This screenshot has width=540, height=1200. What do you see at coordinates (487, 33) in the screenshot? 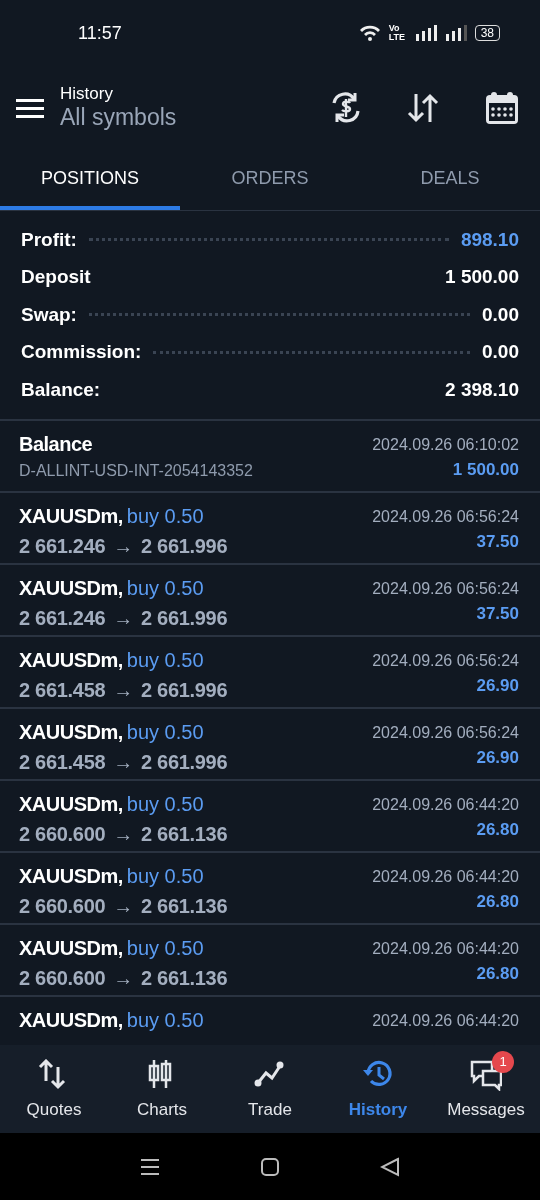
I see `battery-indicator: 38` at bounding box center [487, 33].